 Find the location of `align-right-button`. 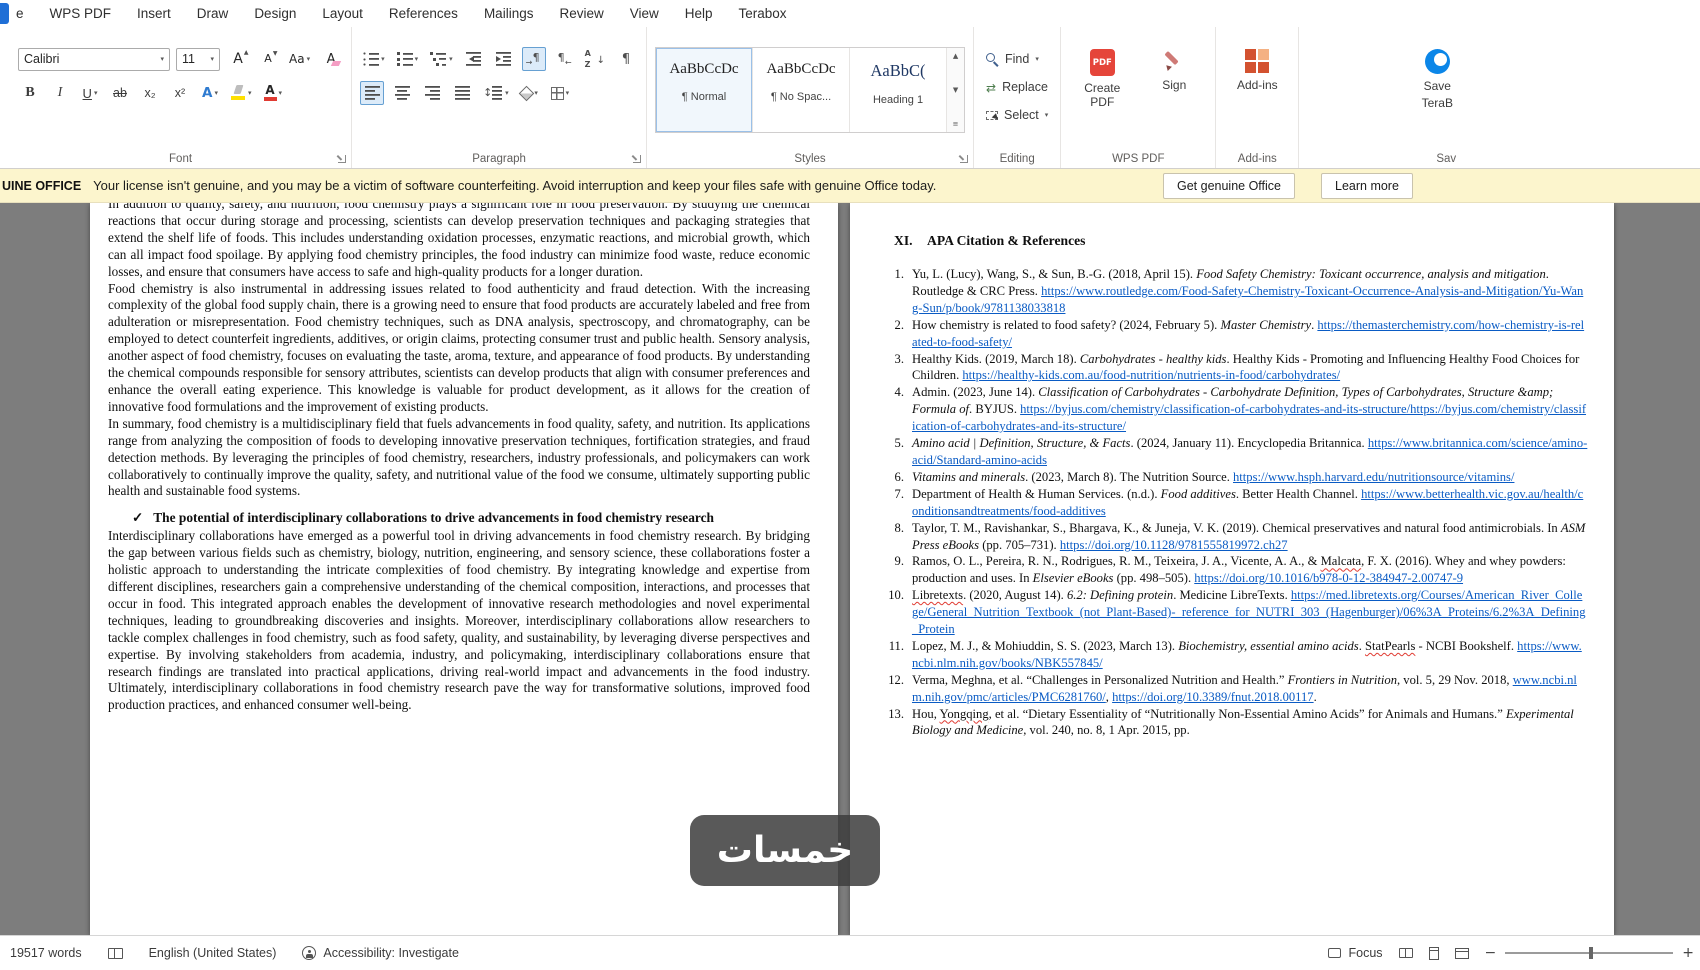

align-right-button is located at coordinates (432, 93).